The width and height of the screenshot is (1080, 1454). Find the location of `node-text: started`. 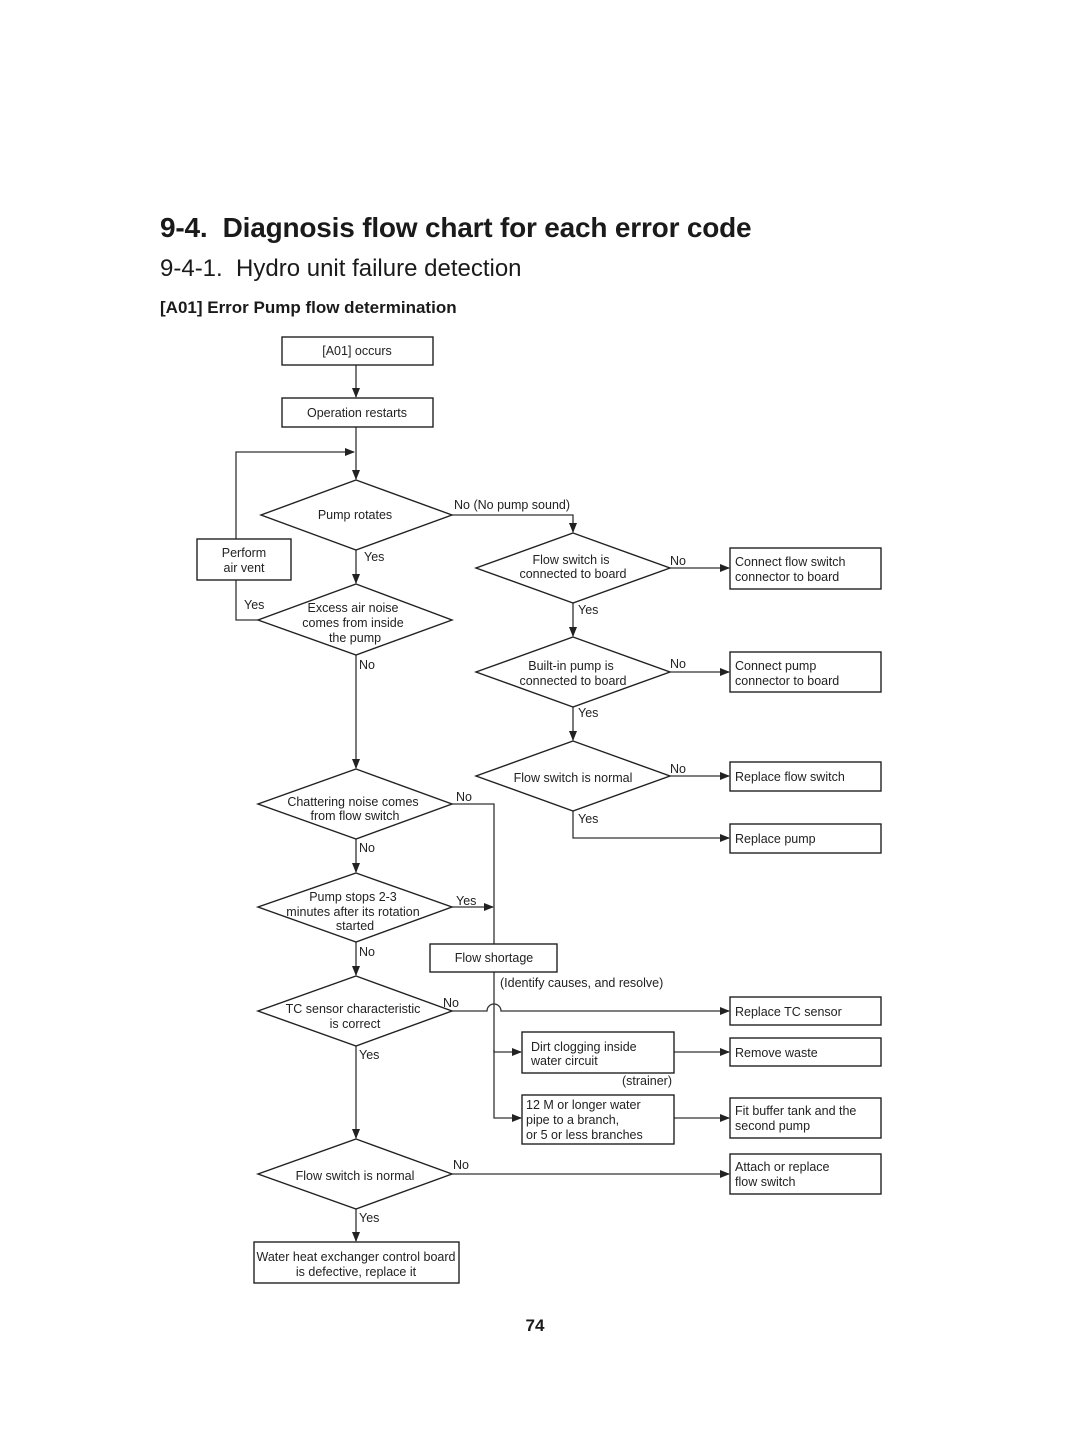

node-text: started is located at coordinates (355, 926).